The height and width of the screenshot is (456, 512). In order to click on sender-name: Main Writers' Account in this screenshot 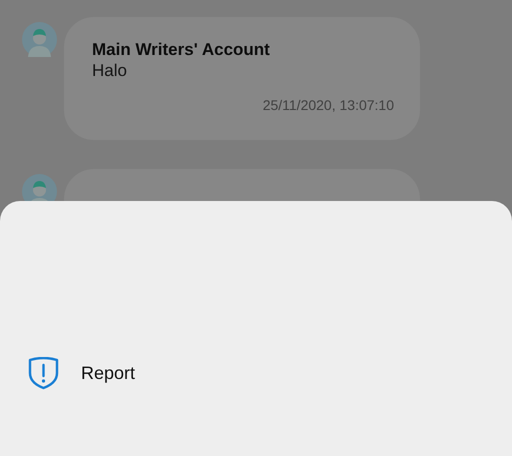, I will do `click(181, 49)`.